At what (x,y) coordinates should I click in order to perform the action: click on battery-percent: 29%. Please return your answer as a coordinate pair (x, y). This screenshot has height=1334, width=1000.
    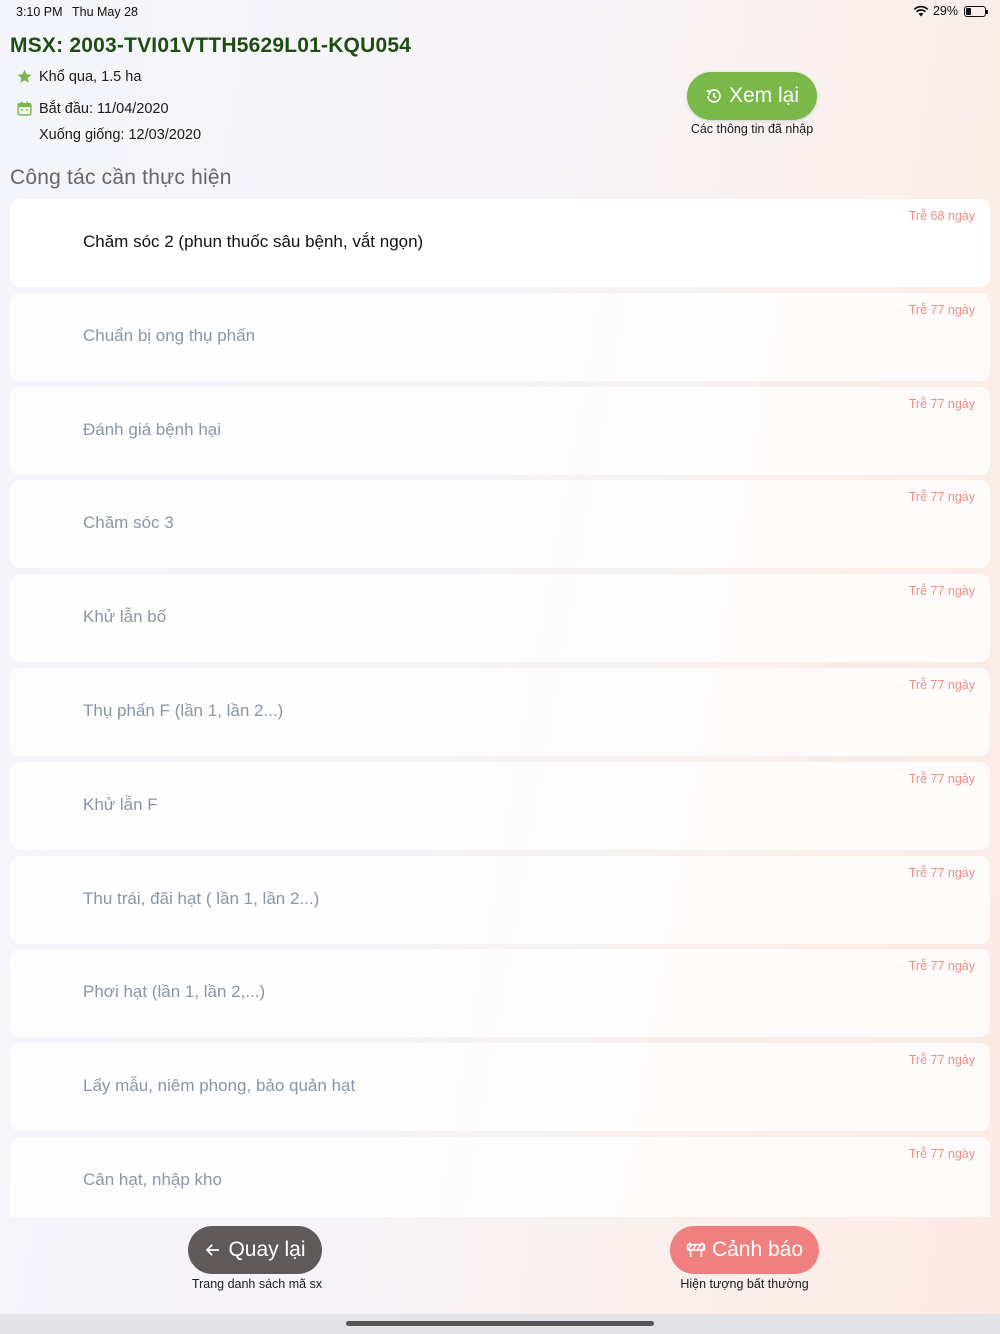
    Looking at the image, I should click on (945, 11).